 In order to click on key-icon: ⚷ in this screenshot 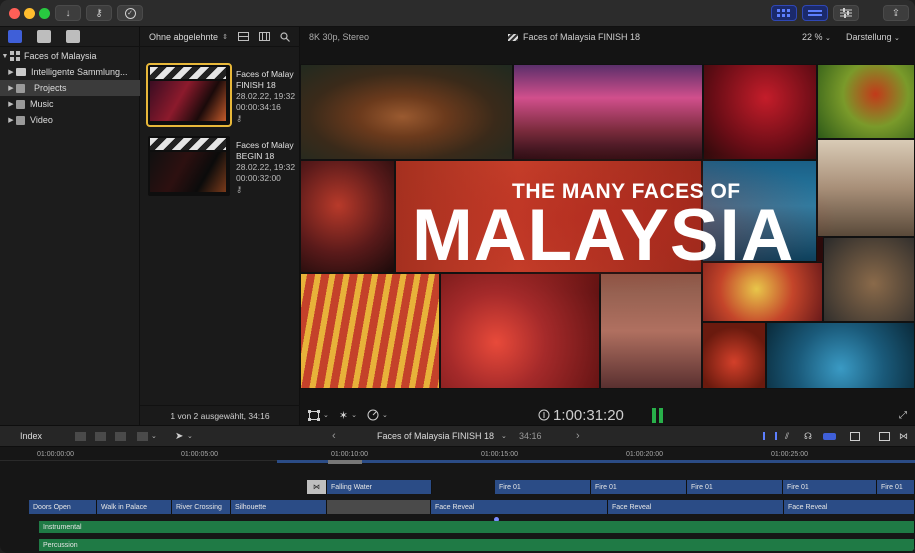, I will do `click(99, 13)`.